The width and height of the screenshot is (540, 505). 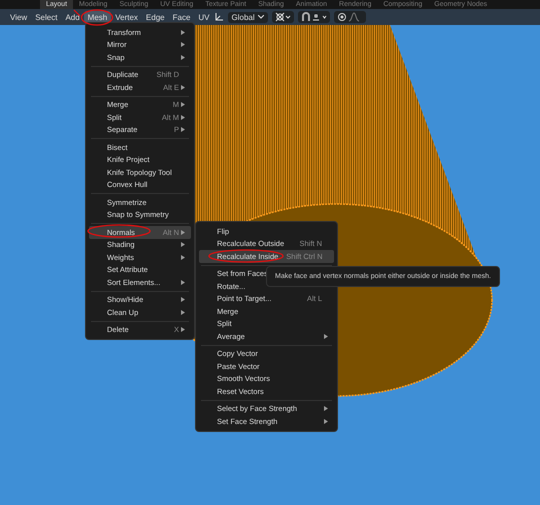 I want to click on transform-orientation-dropdown: Global, so click(x=248, y=17).